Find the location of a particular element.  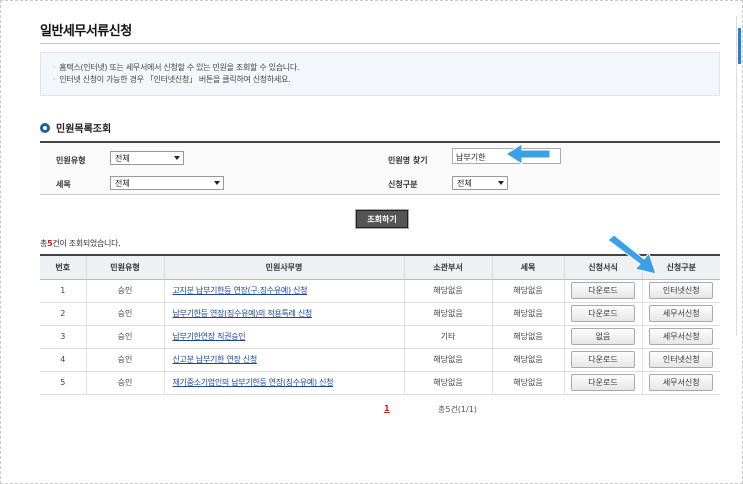

section-heading: 민원목록조회 is located at coordinates (75, 127).